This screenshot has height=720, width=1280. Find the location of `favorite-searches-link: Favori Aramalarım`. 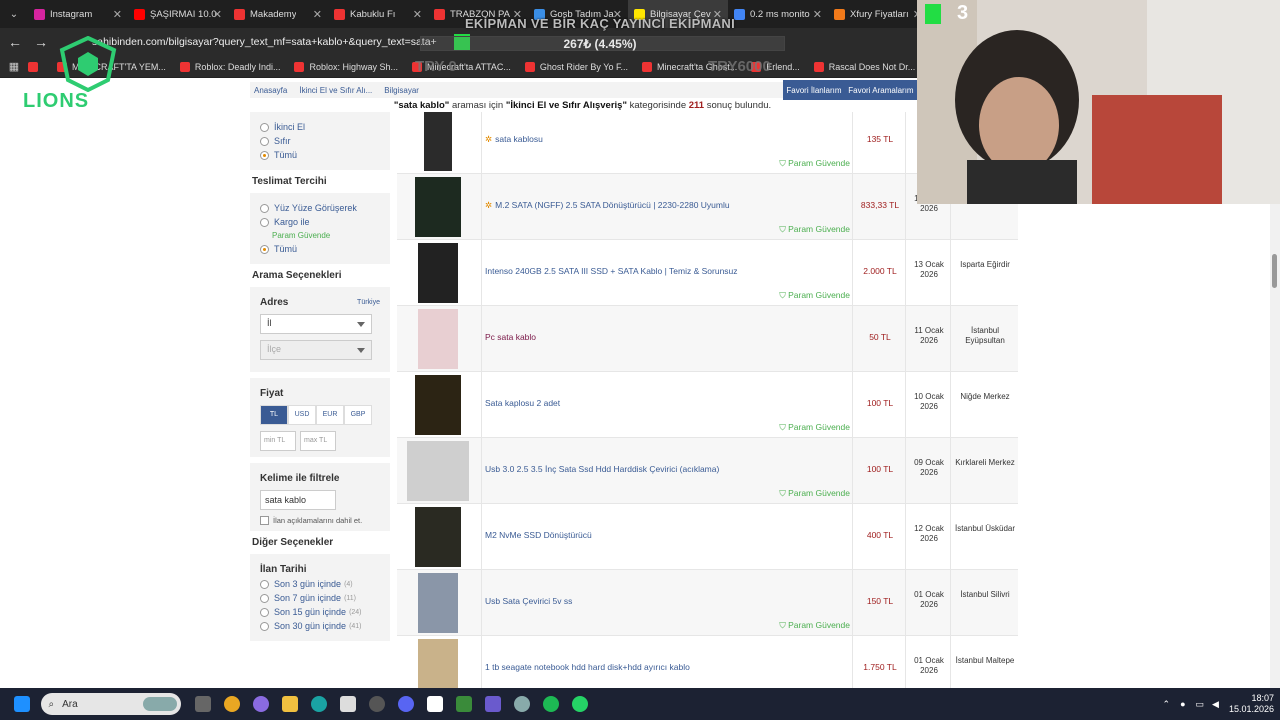

favorite-searches-link: Favori Aramalarım is located at coordinates (880, 90).